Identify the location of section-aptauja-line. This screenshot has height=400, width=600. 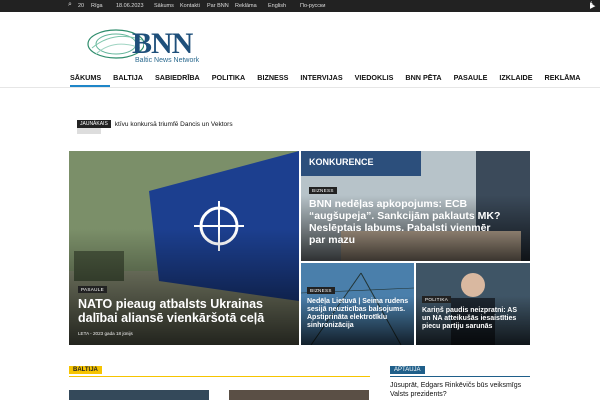
(460, 376).